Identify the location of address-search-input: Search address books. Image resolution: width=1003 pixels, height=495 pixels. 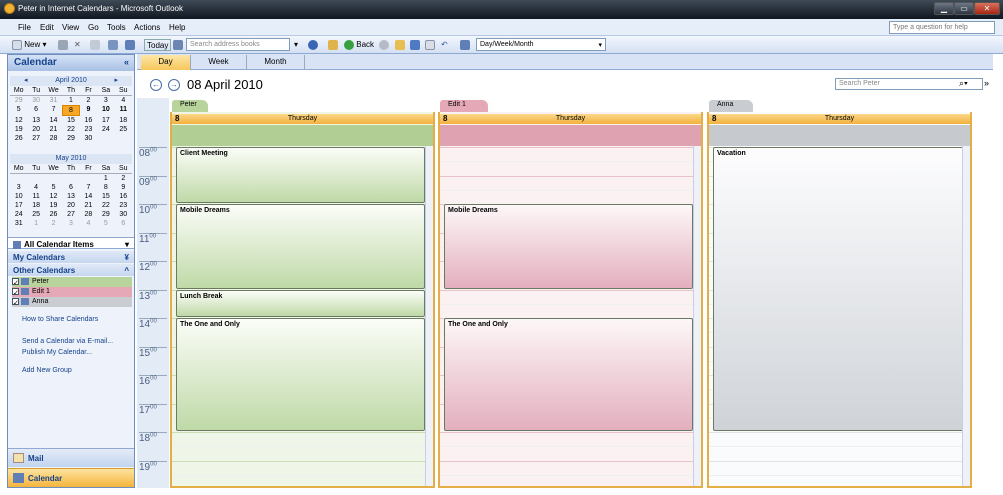
(238, 44).